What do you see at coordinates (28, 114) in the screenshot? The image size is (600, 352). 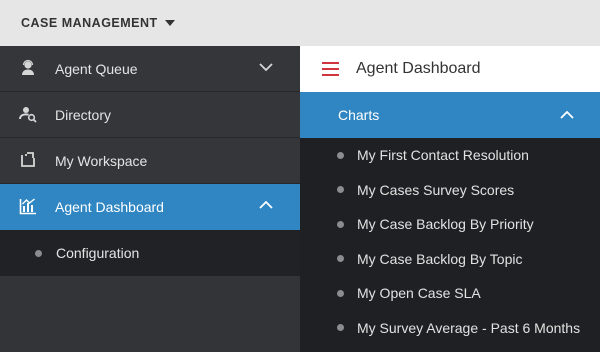 I see `directory-search-icon` at bounding box center [28, 114].